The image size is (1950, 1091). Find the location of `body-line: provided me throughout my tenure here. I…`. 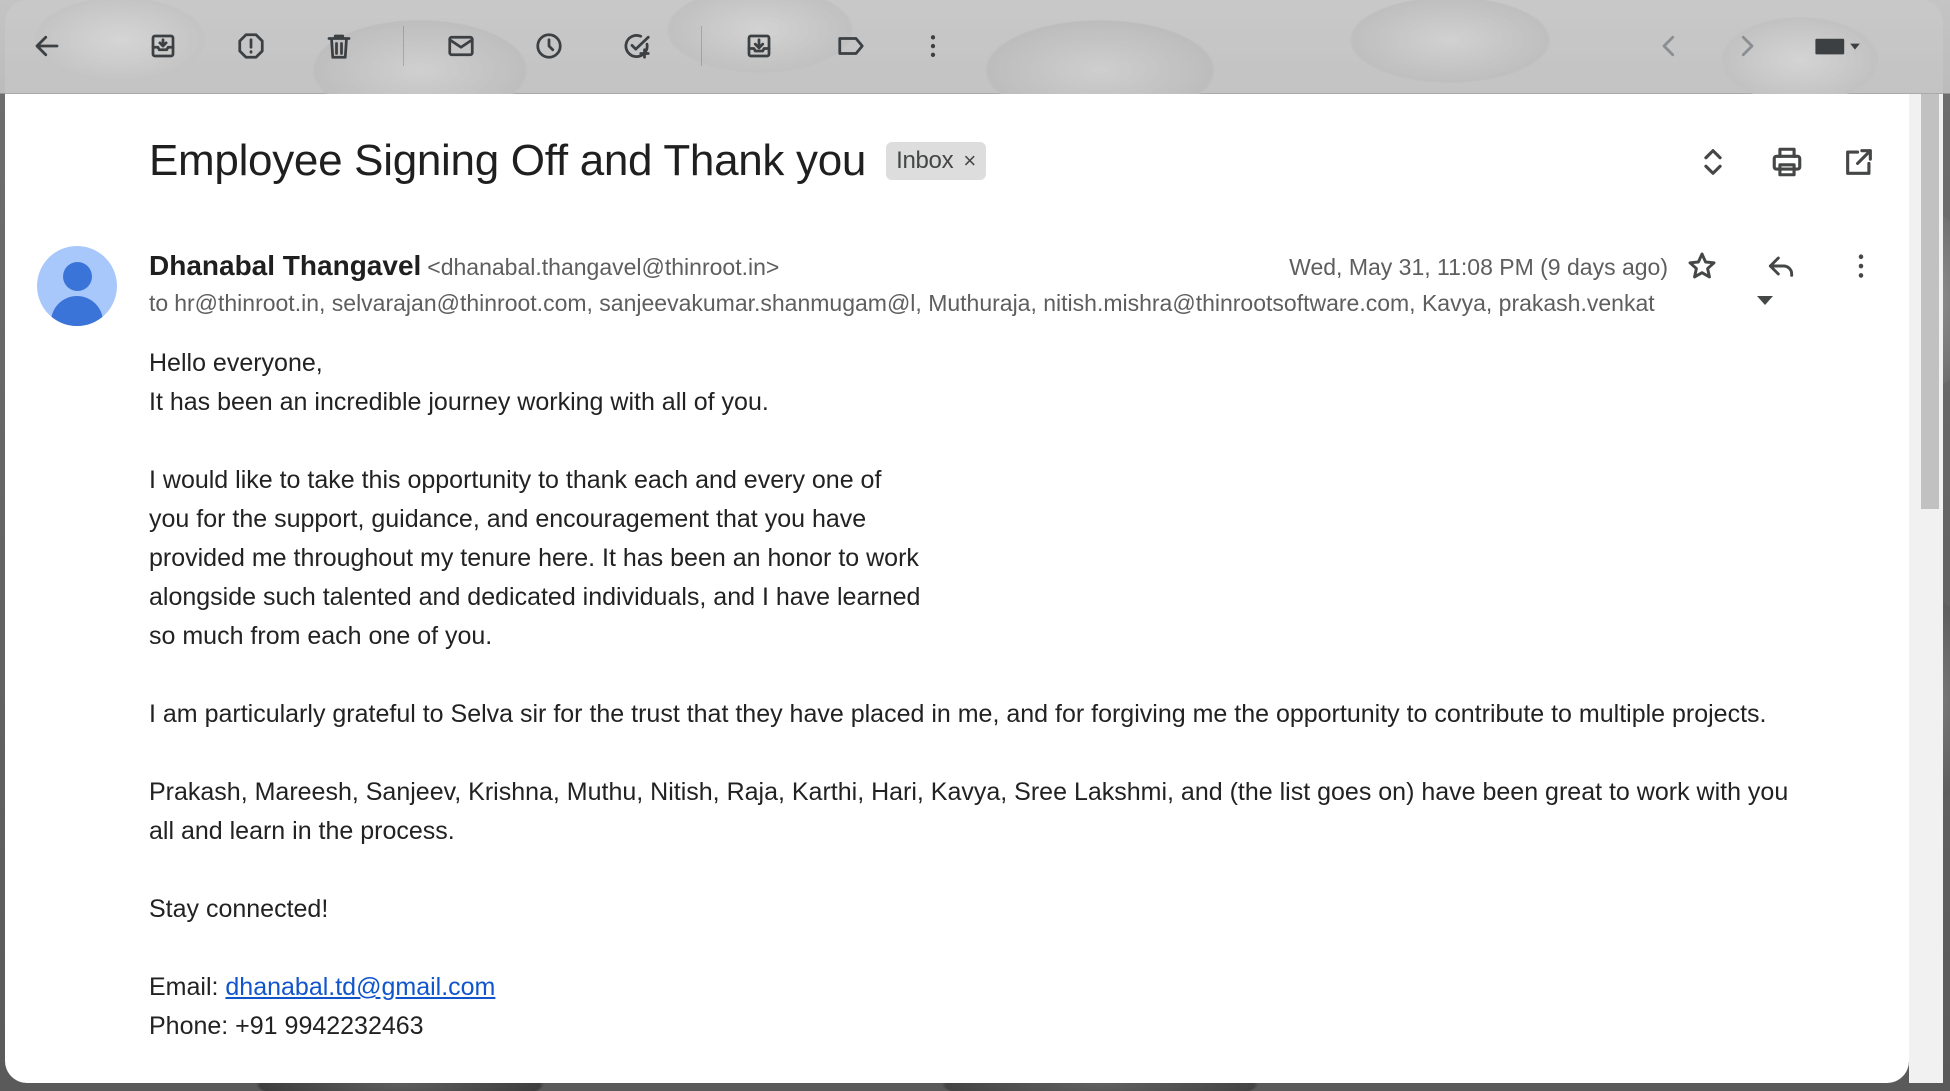

body-line: provided me throughout my tenure here. I… is located at coordinates (534, 558).